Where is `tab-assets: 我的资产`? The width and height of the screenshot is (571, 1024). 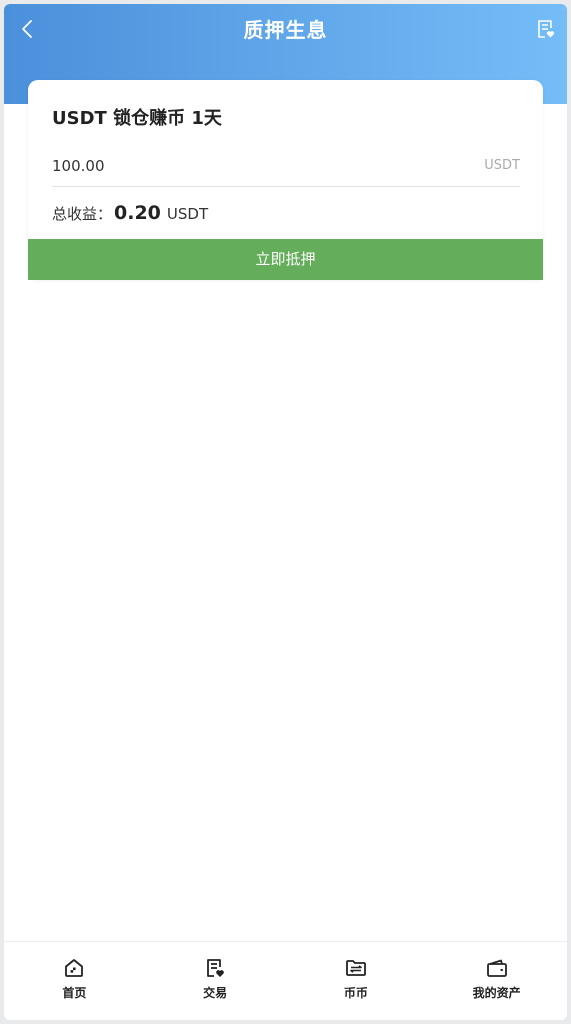 tab-assets: 我的资产 is located at coordinates (496, 981).